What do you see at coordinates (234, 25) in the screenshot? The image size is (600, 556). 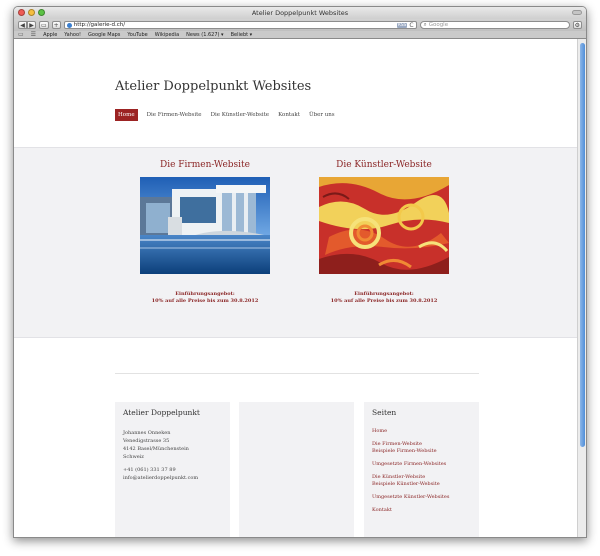 I see `address-text: http://galerie-d.ch/` at bounding box center [234, 25].